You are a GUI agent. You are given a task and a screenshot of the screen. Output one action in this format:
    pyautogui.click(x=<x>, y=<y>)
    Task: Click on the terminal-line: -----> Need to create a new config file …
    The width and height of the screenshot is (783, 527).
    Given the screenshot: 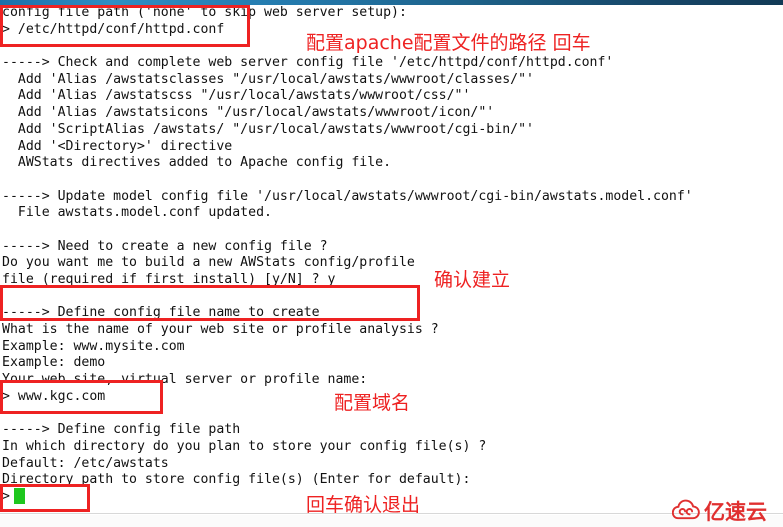 What is the action you would take?
    pyautogui.click(x=165, y=246)
    